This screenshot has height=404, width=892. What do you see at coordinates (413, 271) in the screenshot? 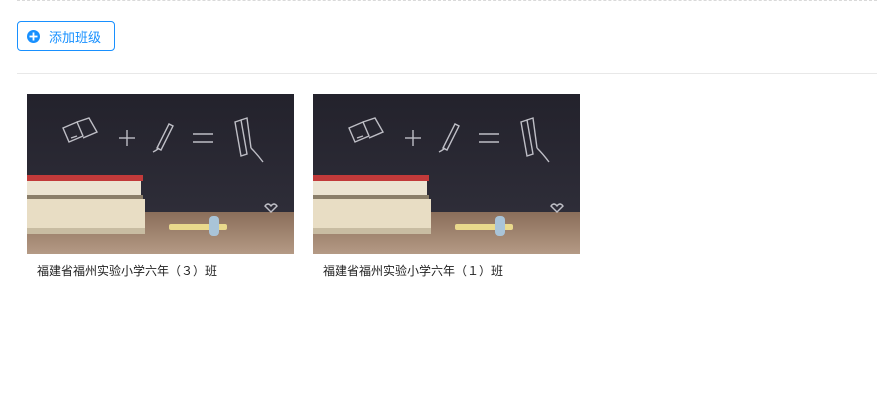
I see `class-name: 福建省福州实验小学六年（１）班` at bounding box center [413, 271].